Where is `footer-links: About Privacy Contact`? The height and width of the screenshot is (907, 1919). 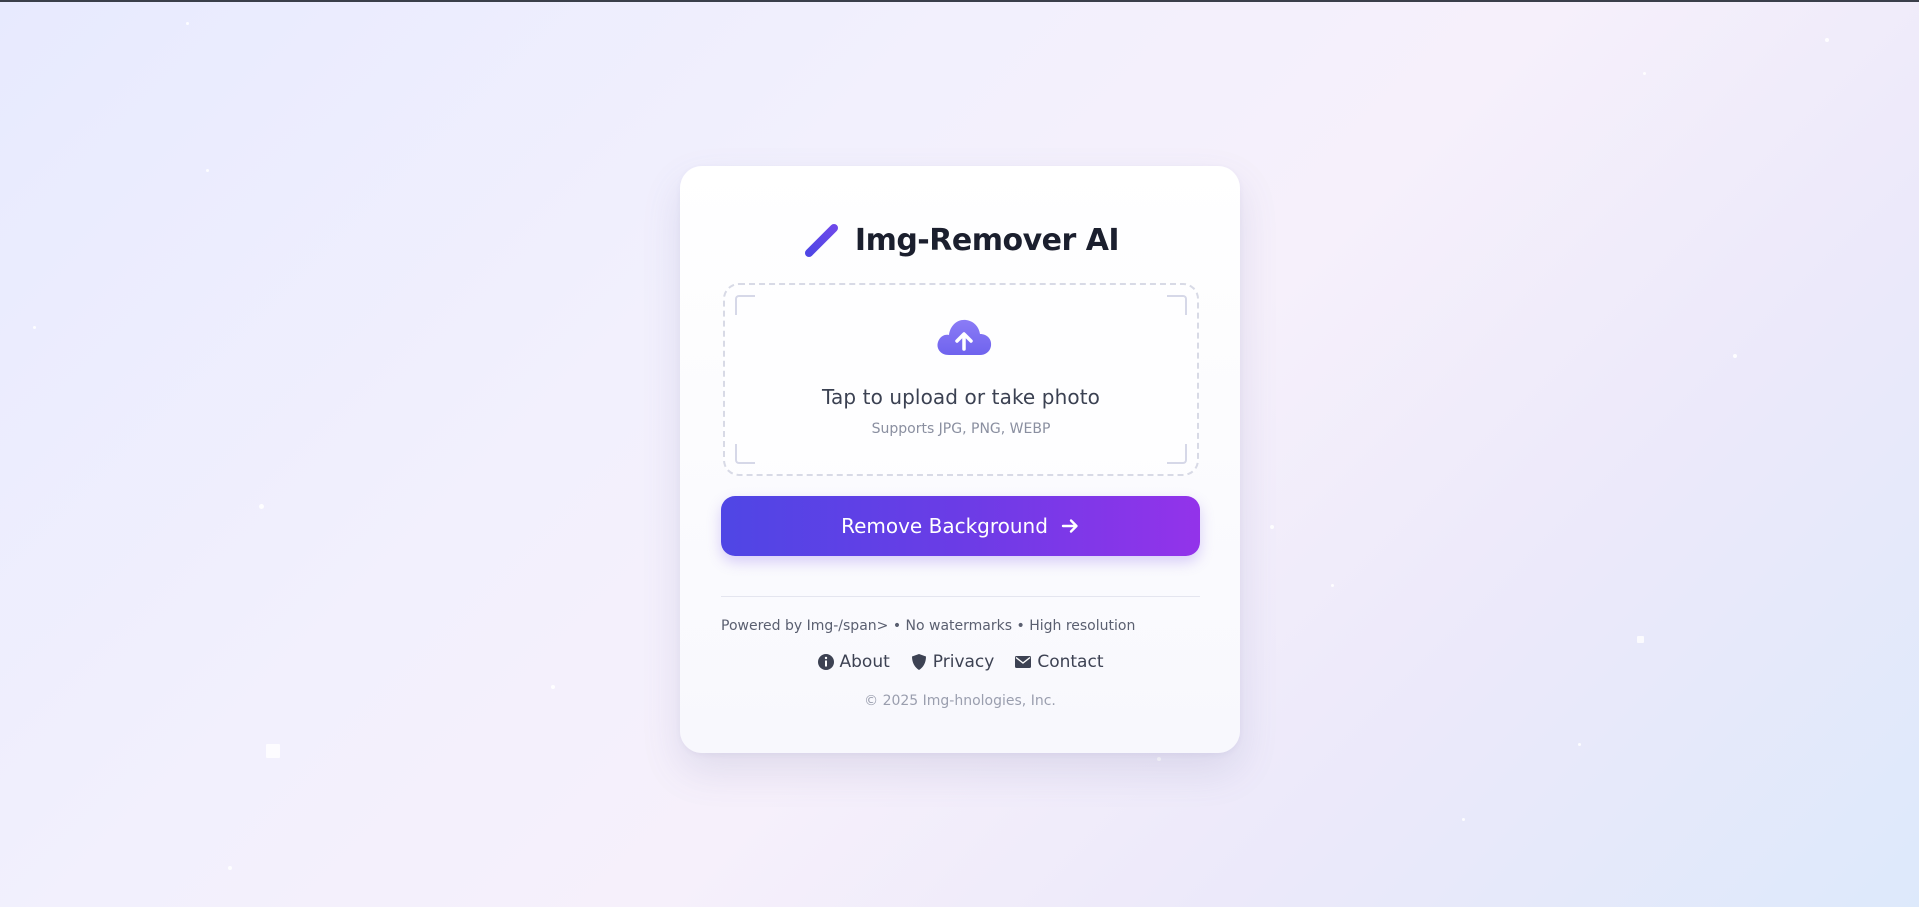
footer-links: About Privacy Contact is located at coordinates (960, 662).